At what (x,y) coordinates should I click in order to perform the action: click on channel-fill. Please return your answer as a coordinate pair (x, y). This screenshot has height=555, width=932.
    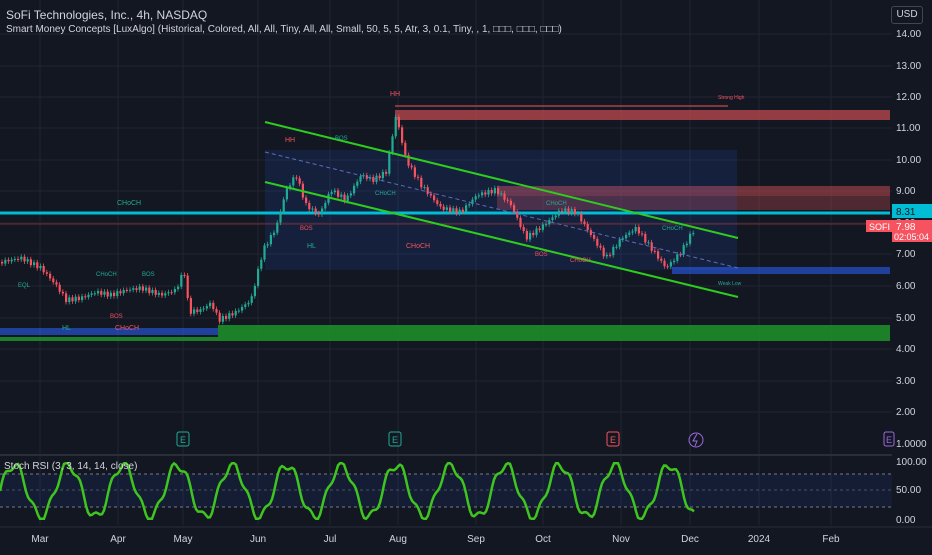
    Looking at the image, I should click on (501, 210).